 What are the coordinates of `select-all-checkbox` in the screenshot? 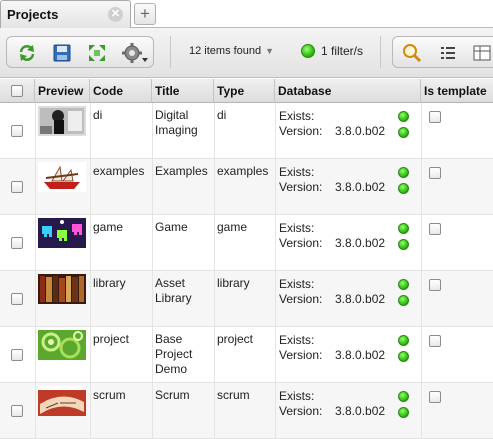 It's located at (17, 91).